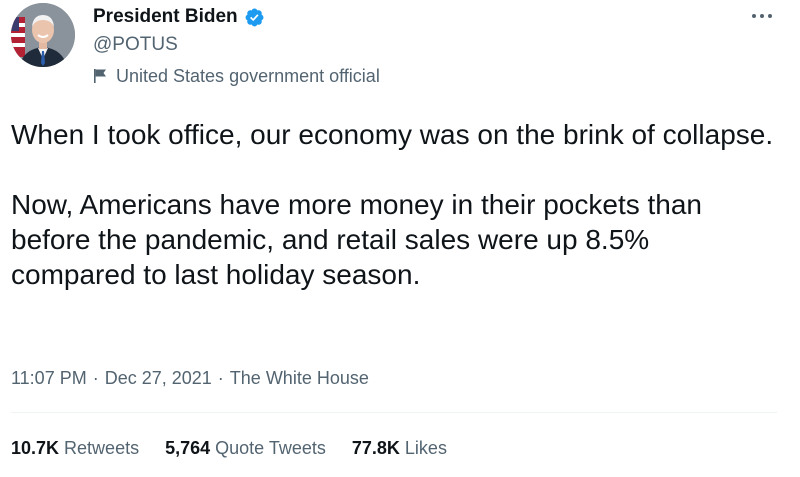 This screenshot has width=800, height=477. Describe the element at coordinates (188, 448) in the screenshot. I see `quote-tweets-count: 5,764` at that location.